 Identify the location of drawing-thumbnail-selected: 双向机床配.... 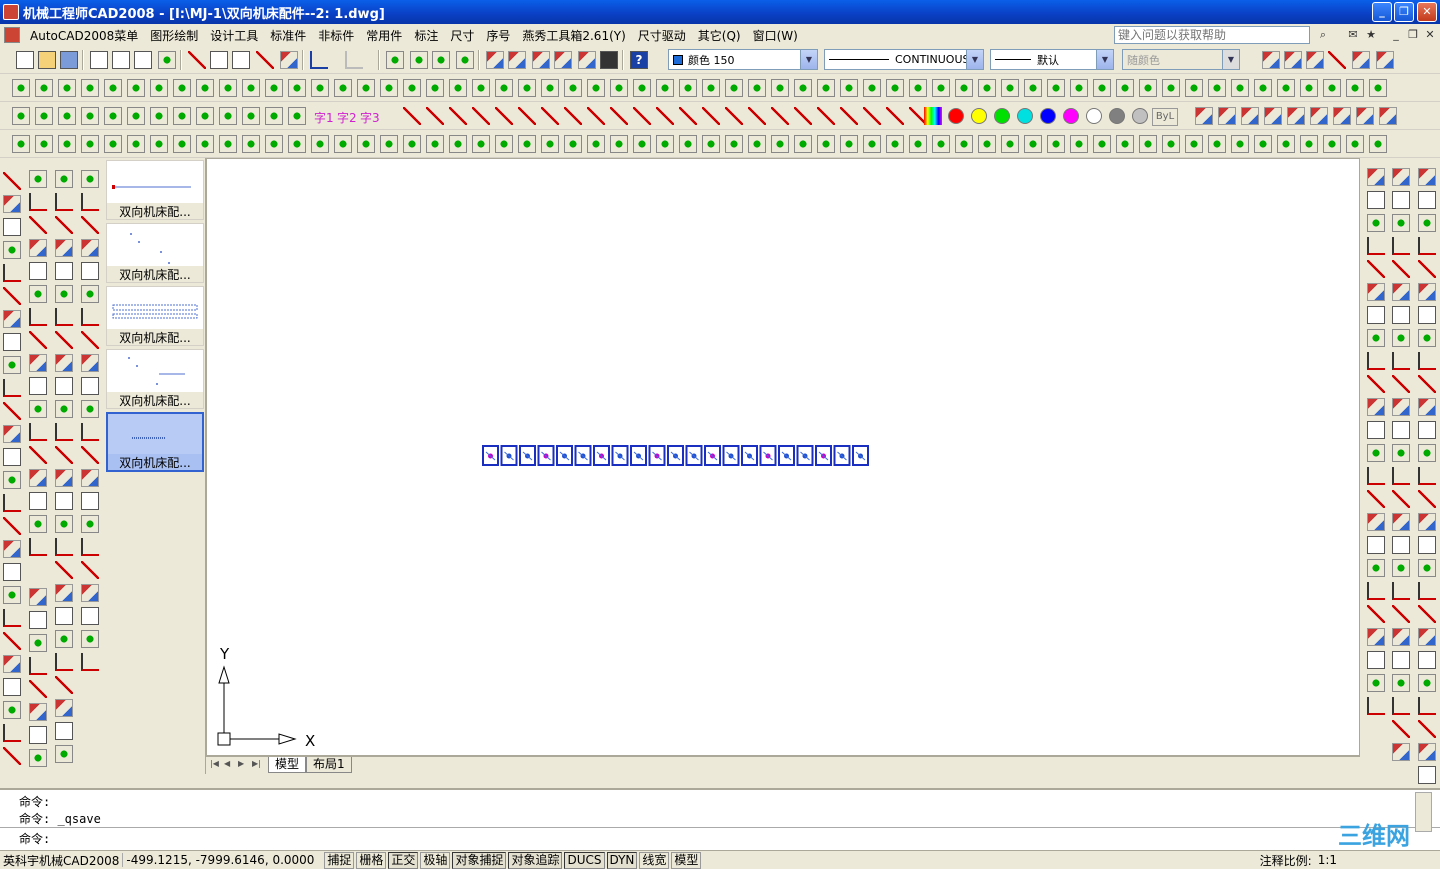
(155, 442).